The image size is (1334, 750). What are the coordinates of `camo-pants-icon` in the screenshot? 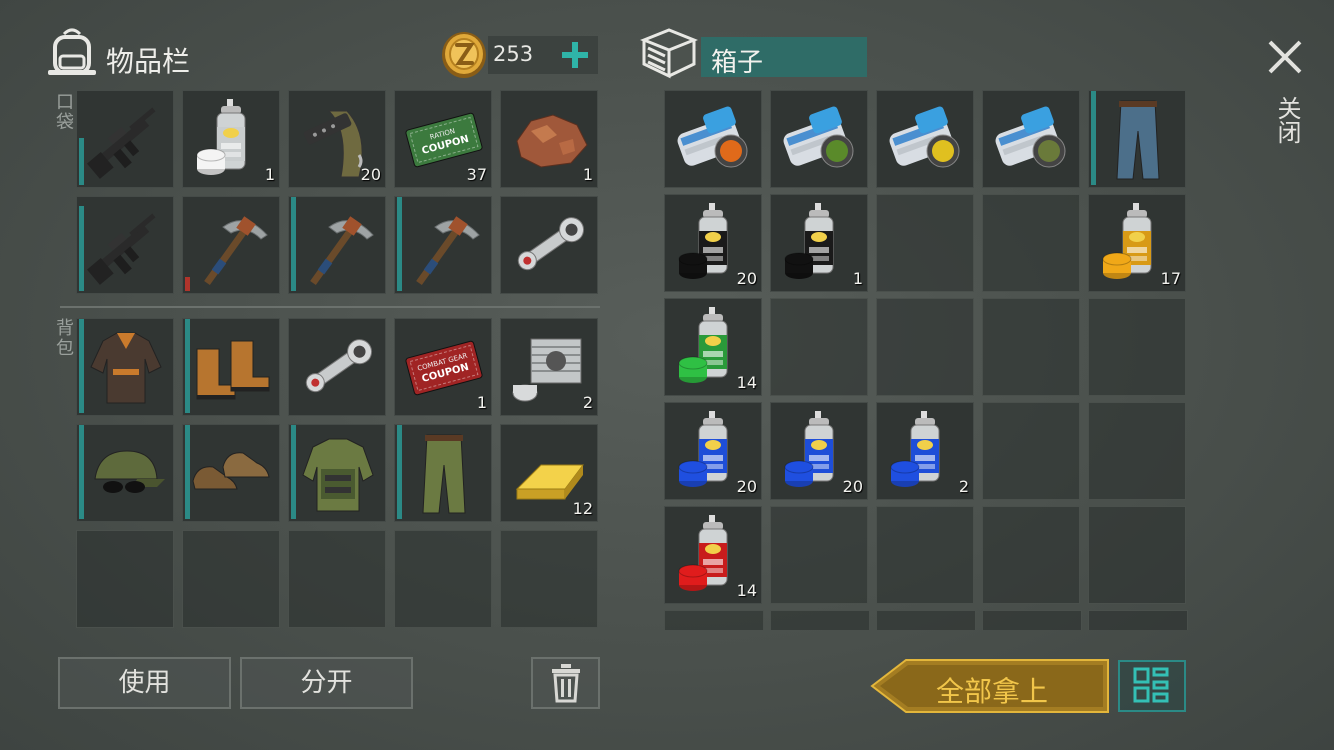 It's located at (443, 473).